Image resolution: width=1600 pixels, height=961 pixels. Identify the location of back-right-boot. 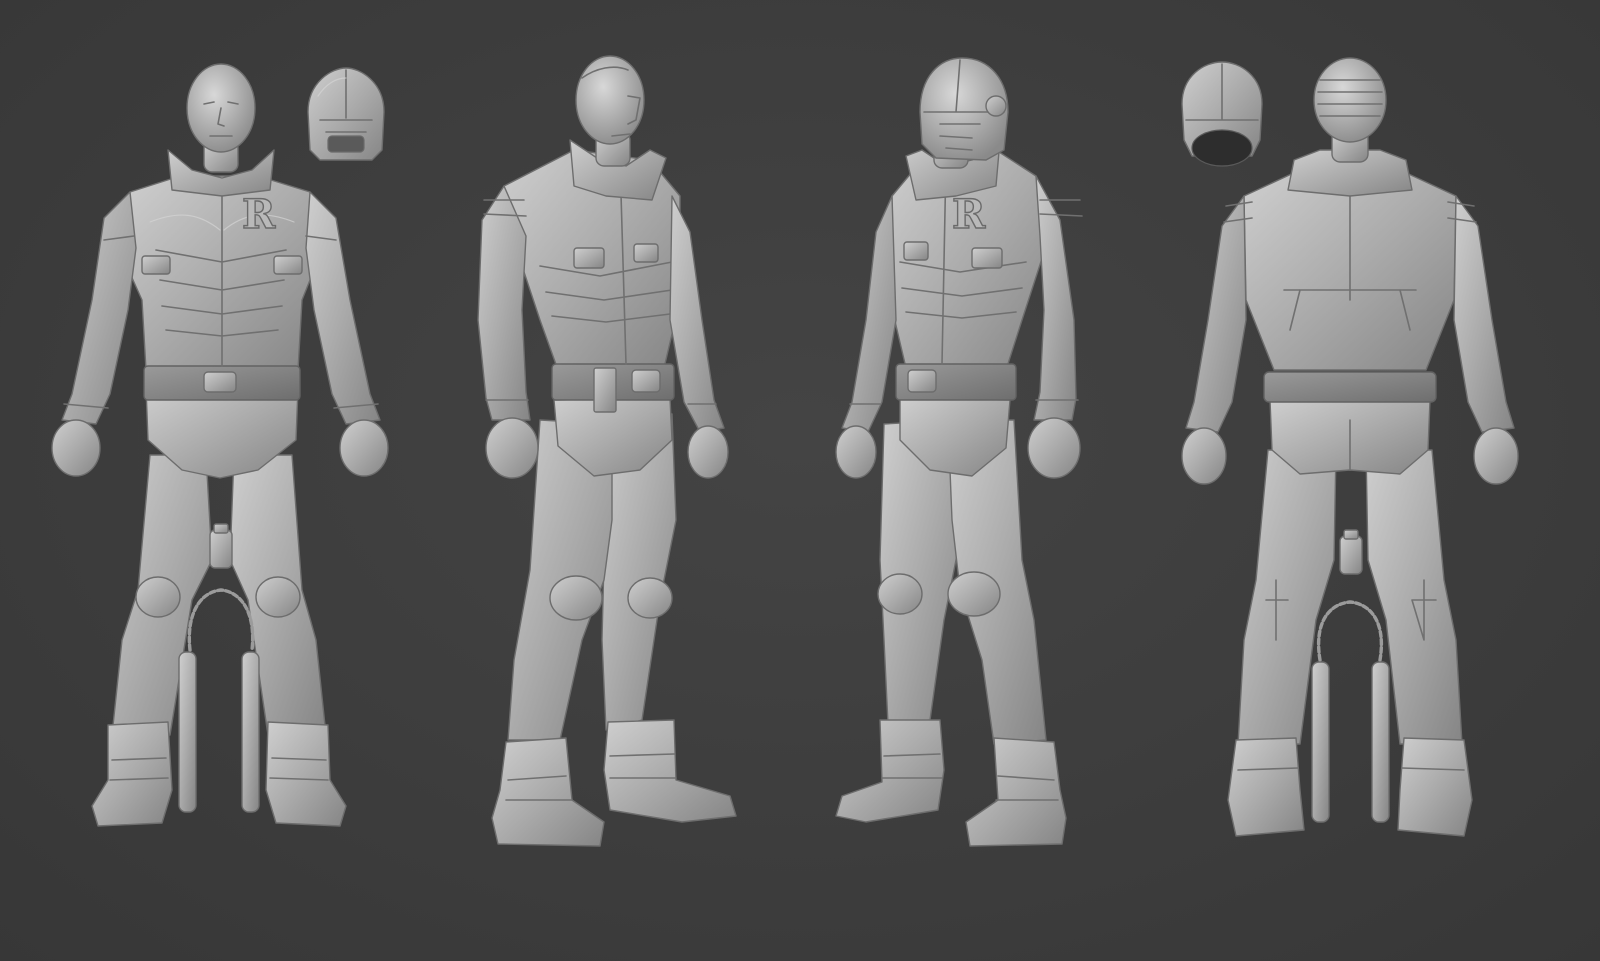
(1435, 787).